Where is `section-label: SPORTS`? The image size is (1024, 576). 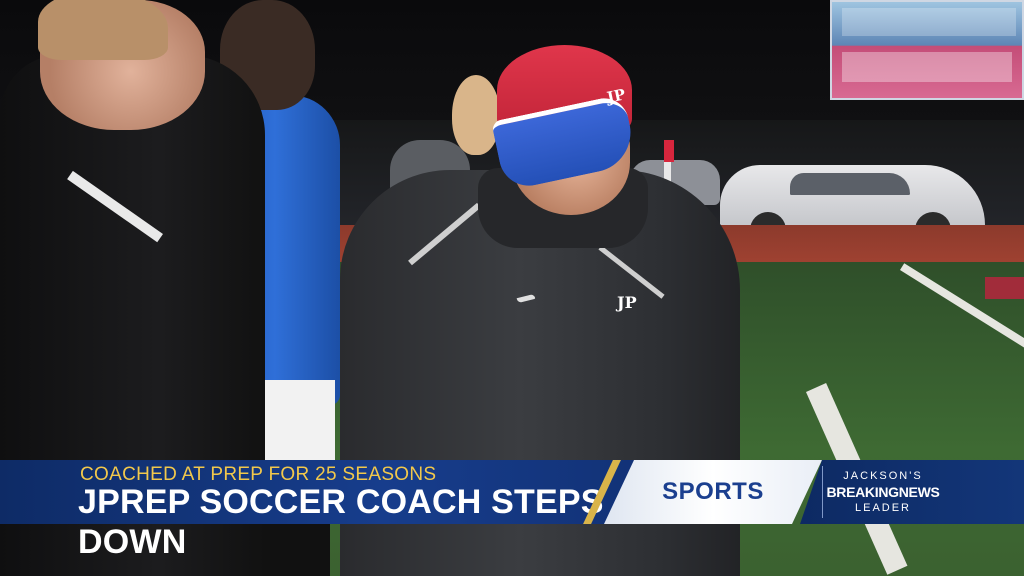 section-label: SPORTS is located at coordinates (713, 491).